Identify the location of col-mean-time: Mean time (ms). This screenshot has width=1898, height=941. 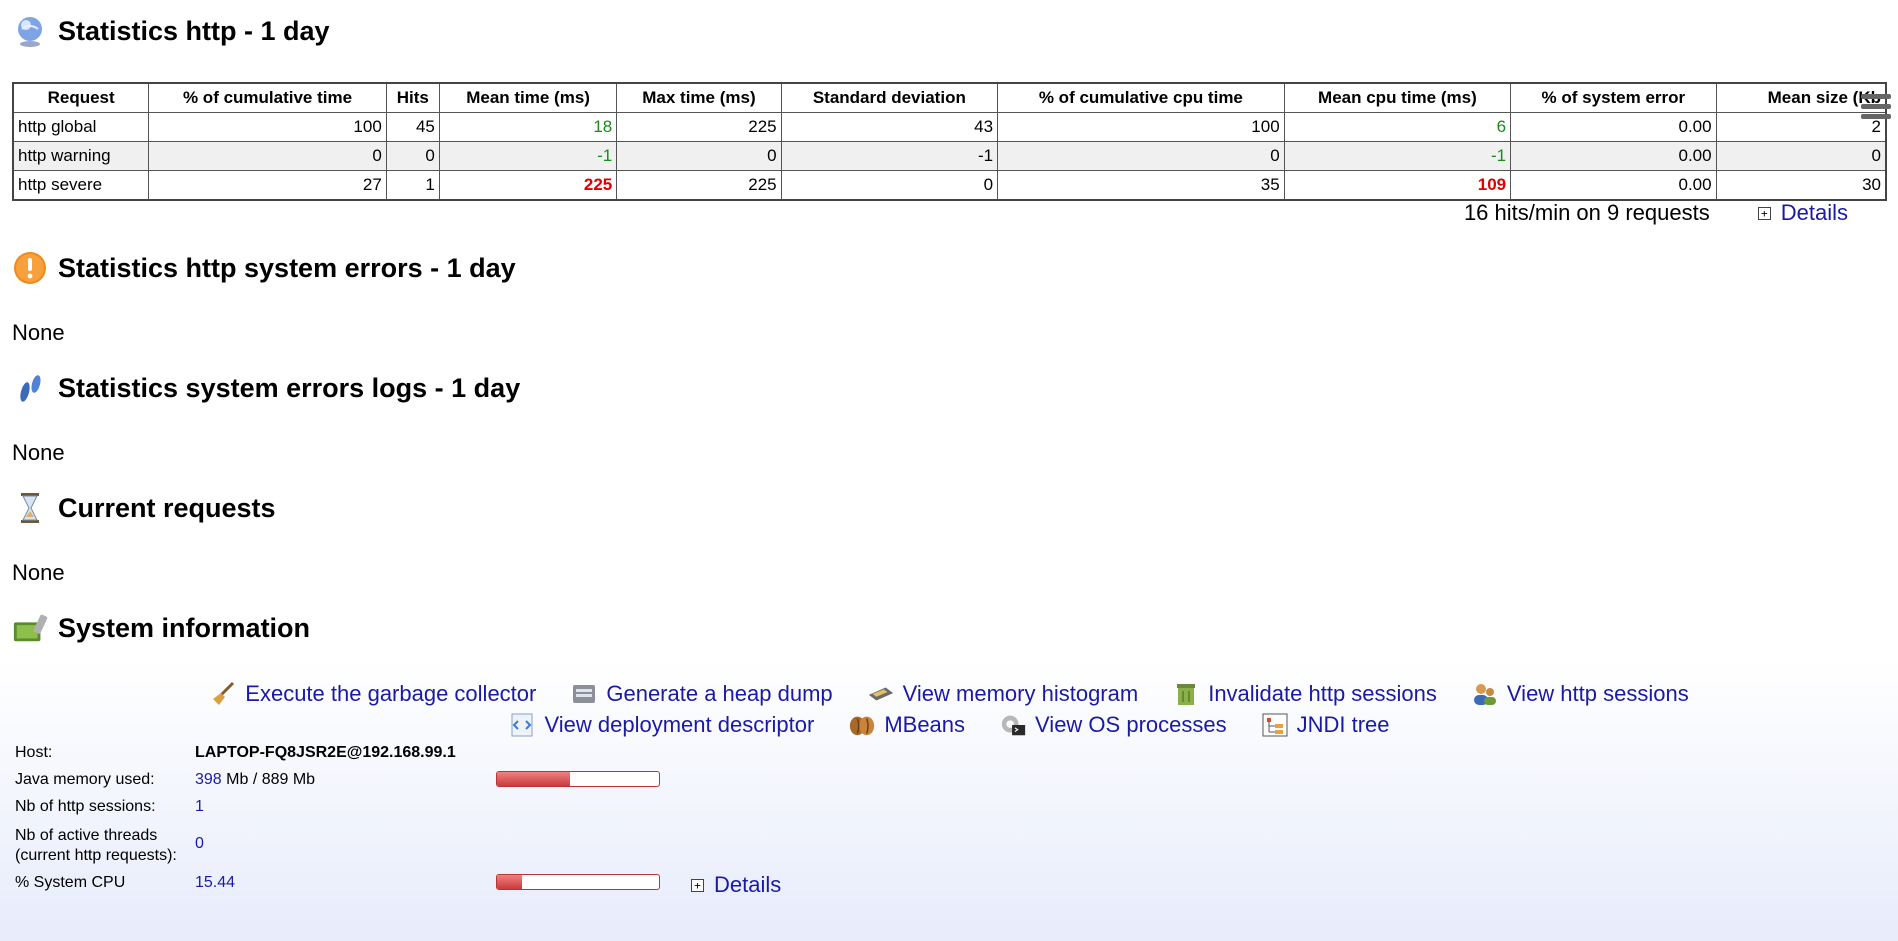
(528, 97).